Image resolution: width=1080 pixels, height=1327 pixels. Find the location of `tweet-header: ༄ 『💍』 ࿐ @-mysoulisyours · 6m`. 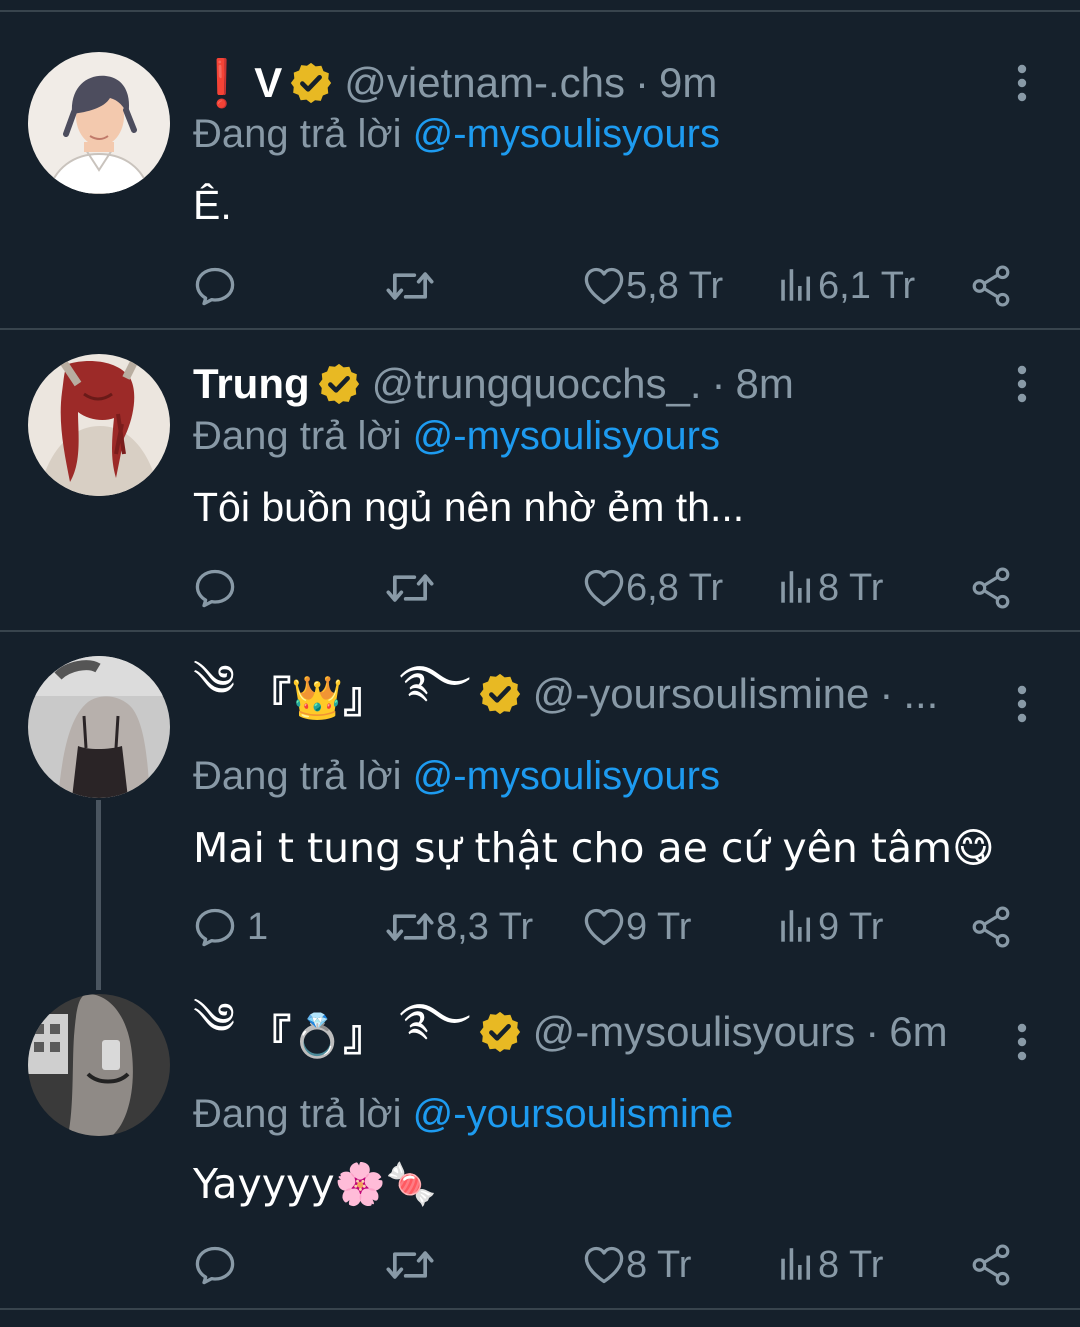

tweet-header: ༄ 『💍』 ࿐ @-mysoulisyours · 6m is located at coordinates (570, 1029).